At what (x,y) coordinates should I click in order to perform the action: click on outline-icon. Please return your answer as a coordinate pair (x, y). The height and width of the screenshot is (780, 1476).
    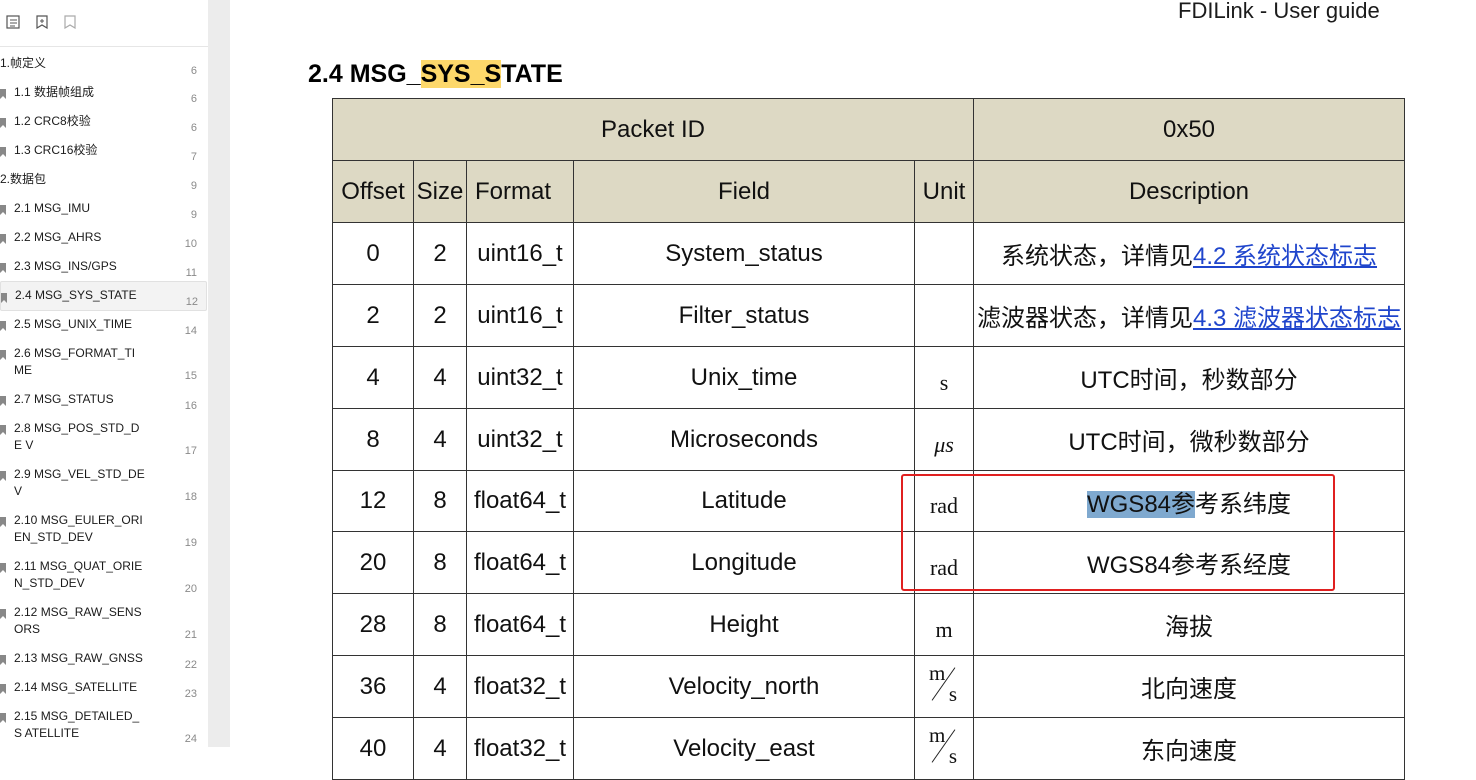
    Looking at the image, I should click on (13, 22).